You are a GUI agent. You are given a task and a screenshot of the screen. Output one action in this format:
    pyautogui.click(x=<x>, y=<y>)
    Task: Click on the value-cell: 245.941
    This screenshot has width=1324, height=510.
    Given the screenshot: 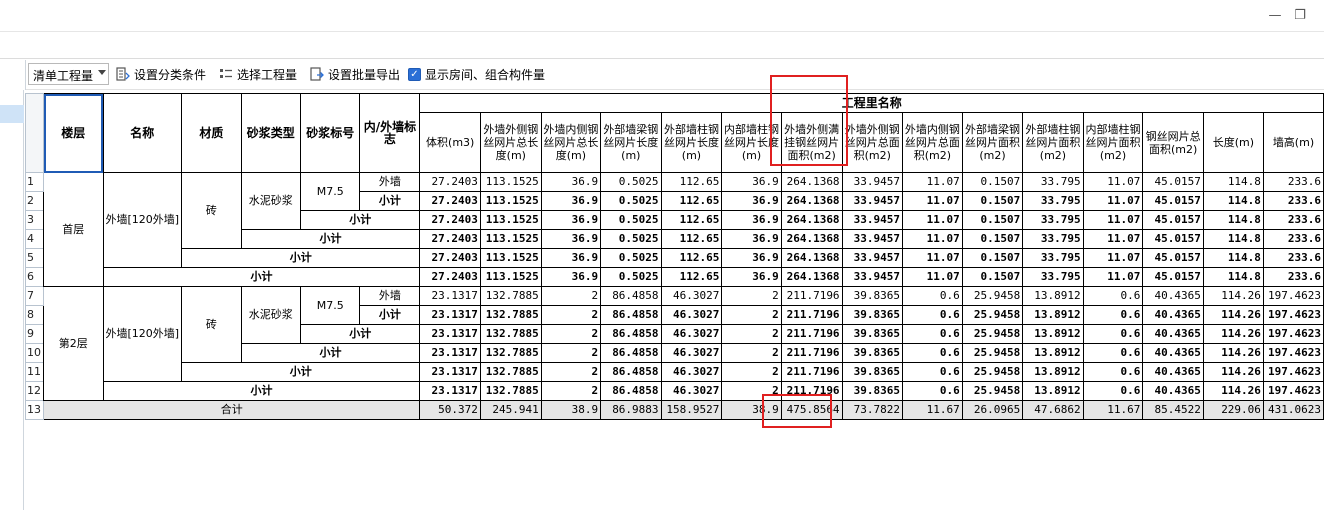 What is the action you would take?
    pyautogui.click(x=510, y=410)
    